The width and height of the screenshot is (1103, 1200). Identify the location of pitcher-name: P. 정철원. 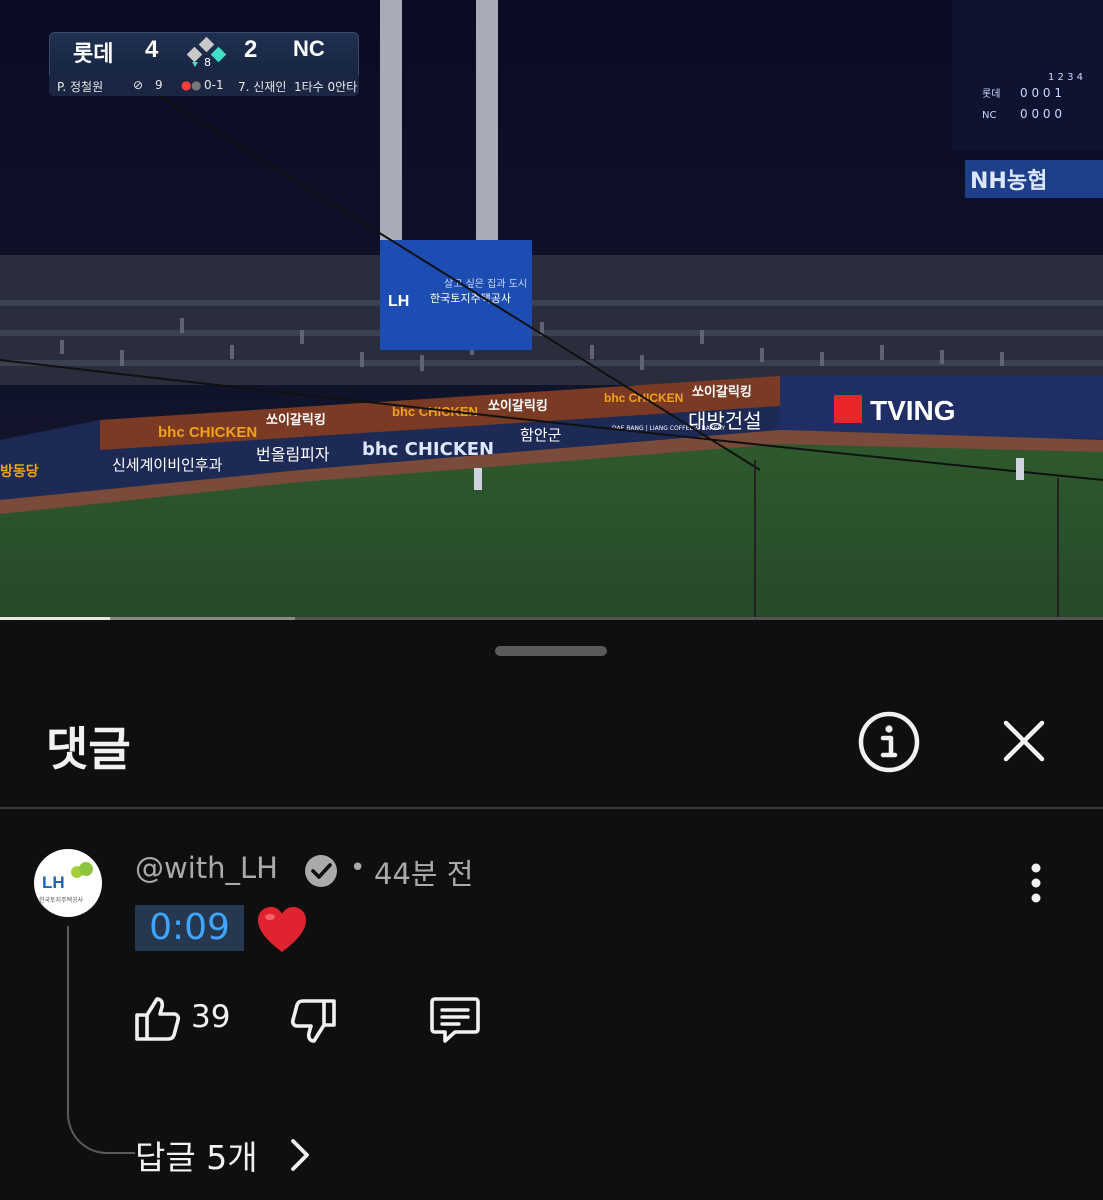
(80, 87).